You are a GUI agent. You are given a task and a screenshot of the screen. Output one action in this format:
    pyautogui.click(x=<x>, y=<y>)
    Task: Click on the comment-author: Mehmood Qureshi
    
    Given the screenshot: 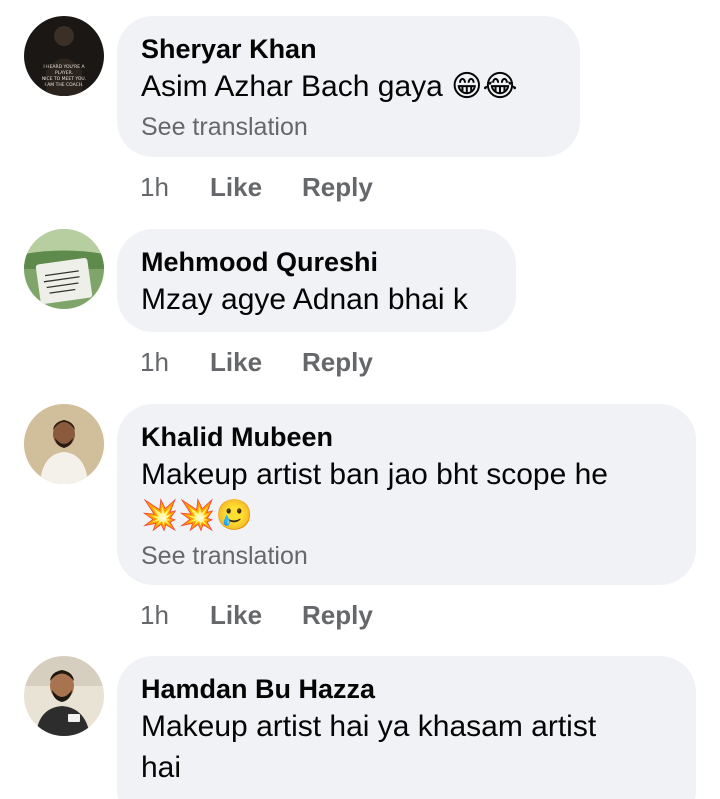 What is the action you would take?
    pyautogui.click(x=316, y=262)
    